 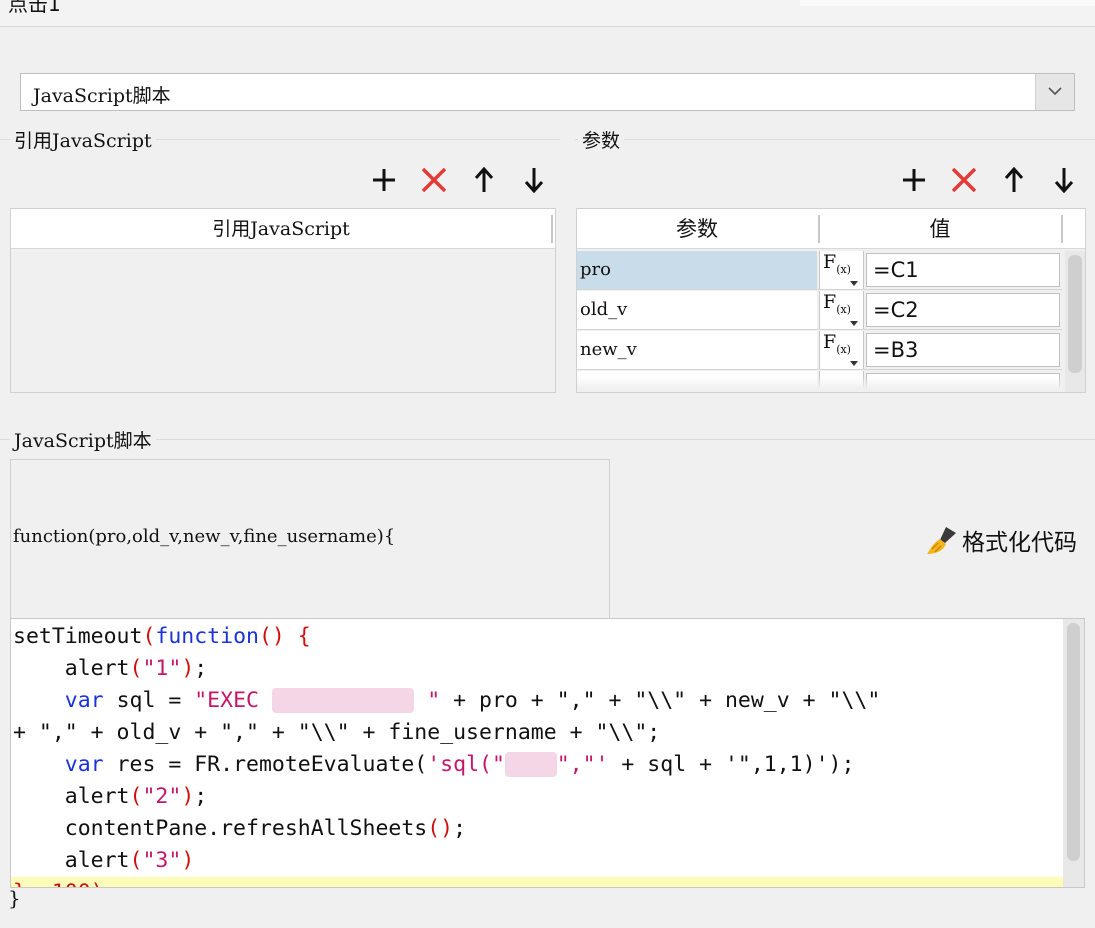 I want to click on ref-add-button, so click(x=384, y=180).